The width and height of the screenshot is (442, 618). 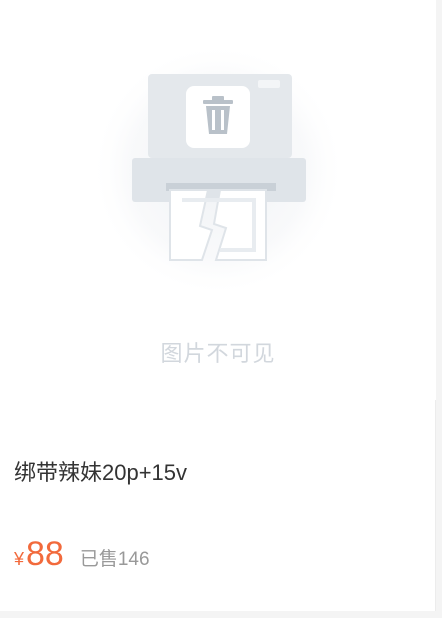 What do you see at coordinates (45, 554) in the screenshot?
I see `product-price: 88` at bounding box center [45, 554].